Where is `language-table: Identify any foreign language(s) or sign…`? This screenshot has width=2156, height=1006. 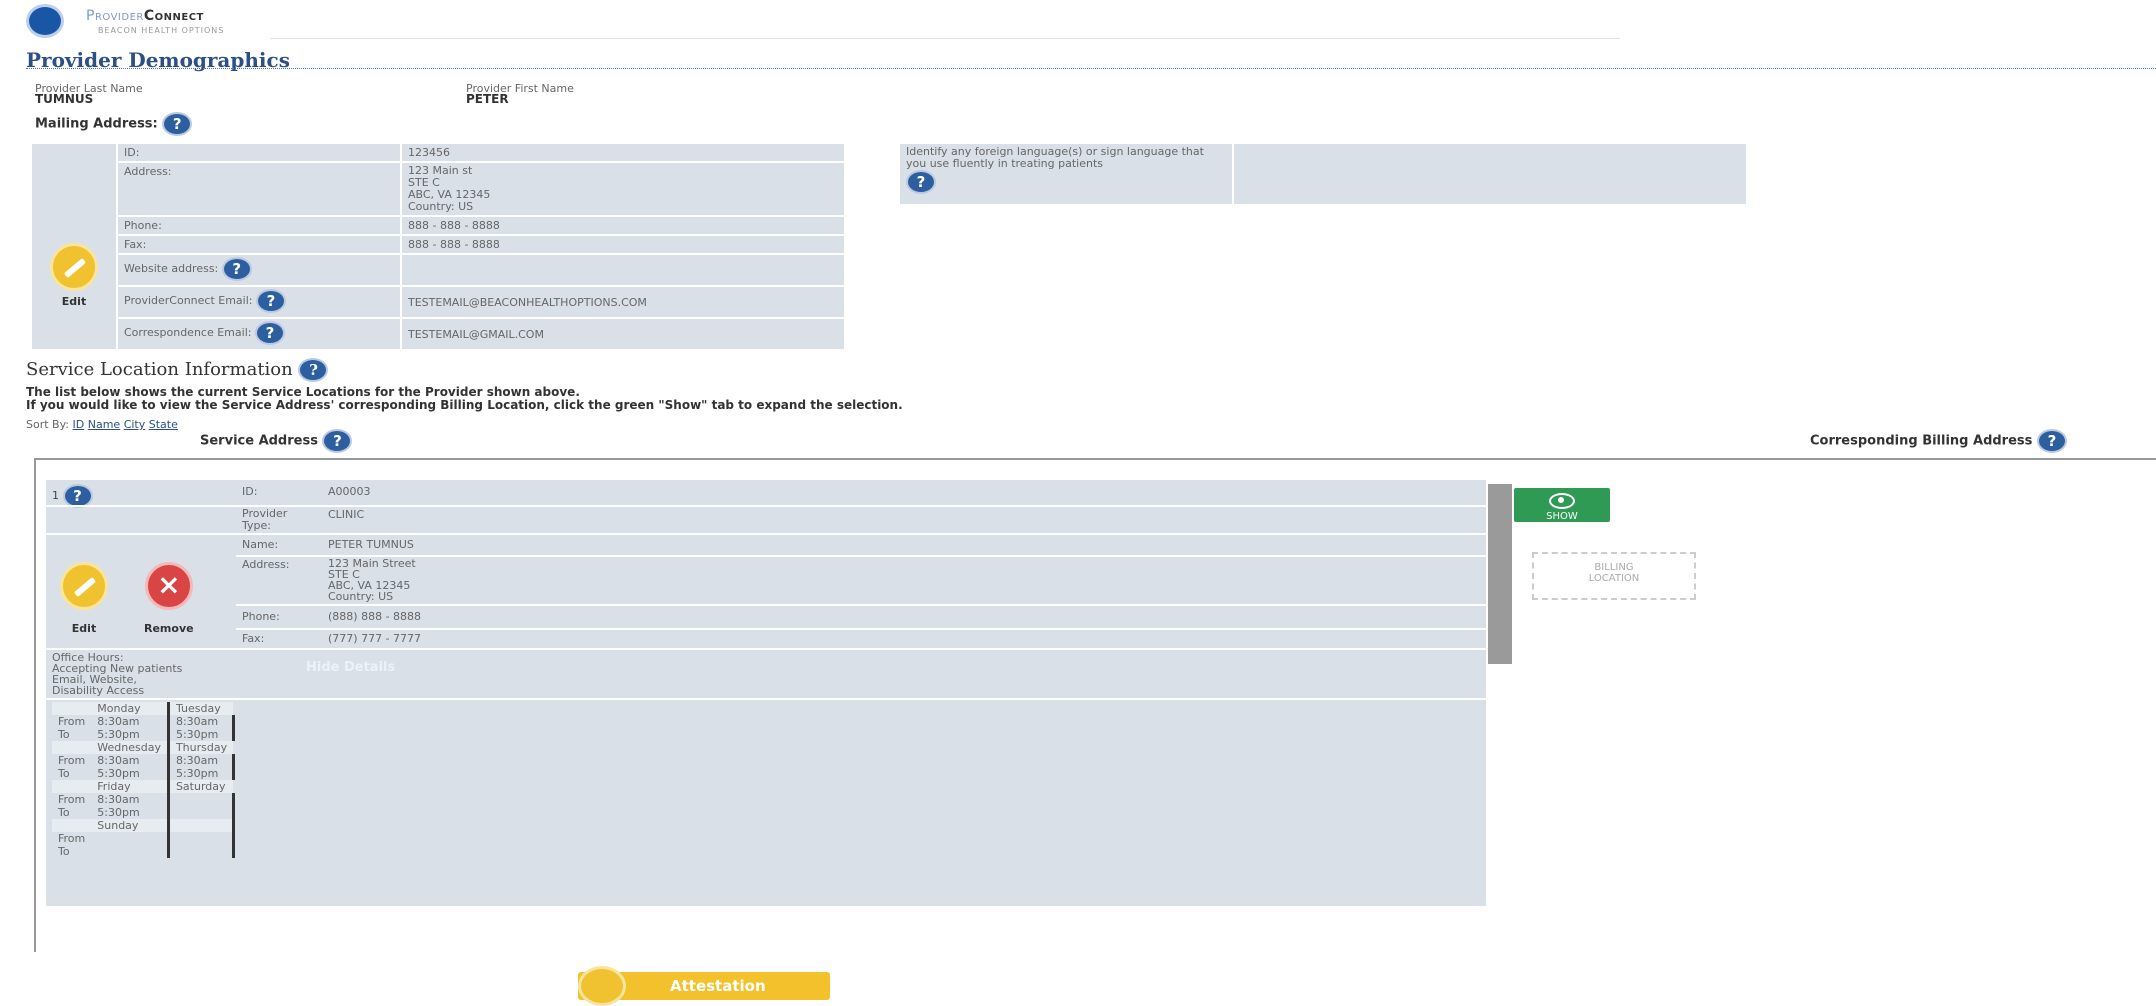
language-table: Identify any foreign language(s) or sign… is located at coordinates (1323, 174).